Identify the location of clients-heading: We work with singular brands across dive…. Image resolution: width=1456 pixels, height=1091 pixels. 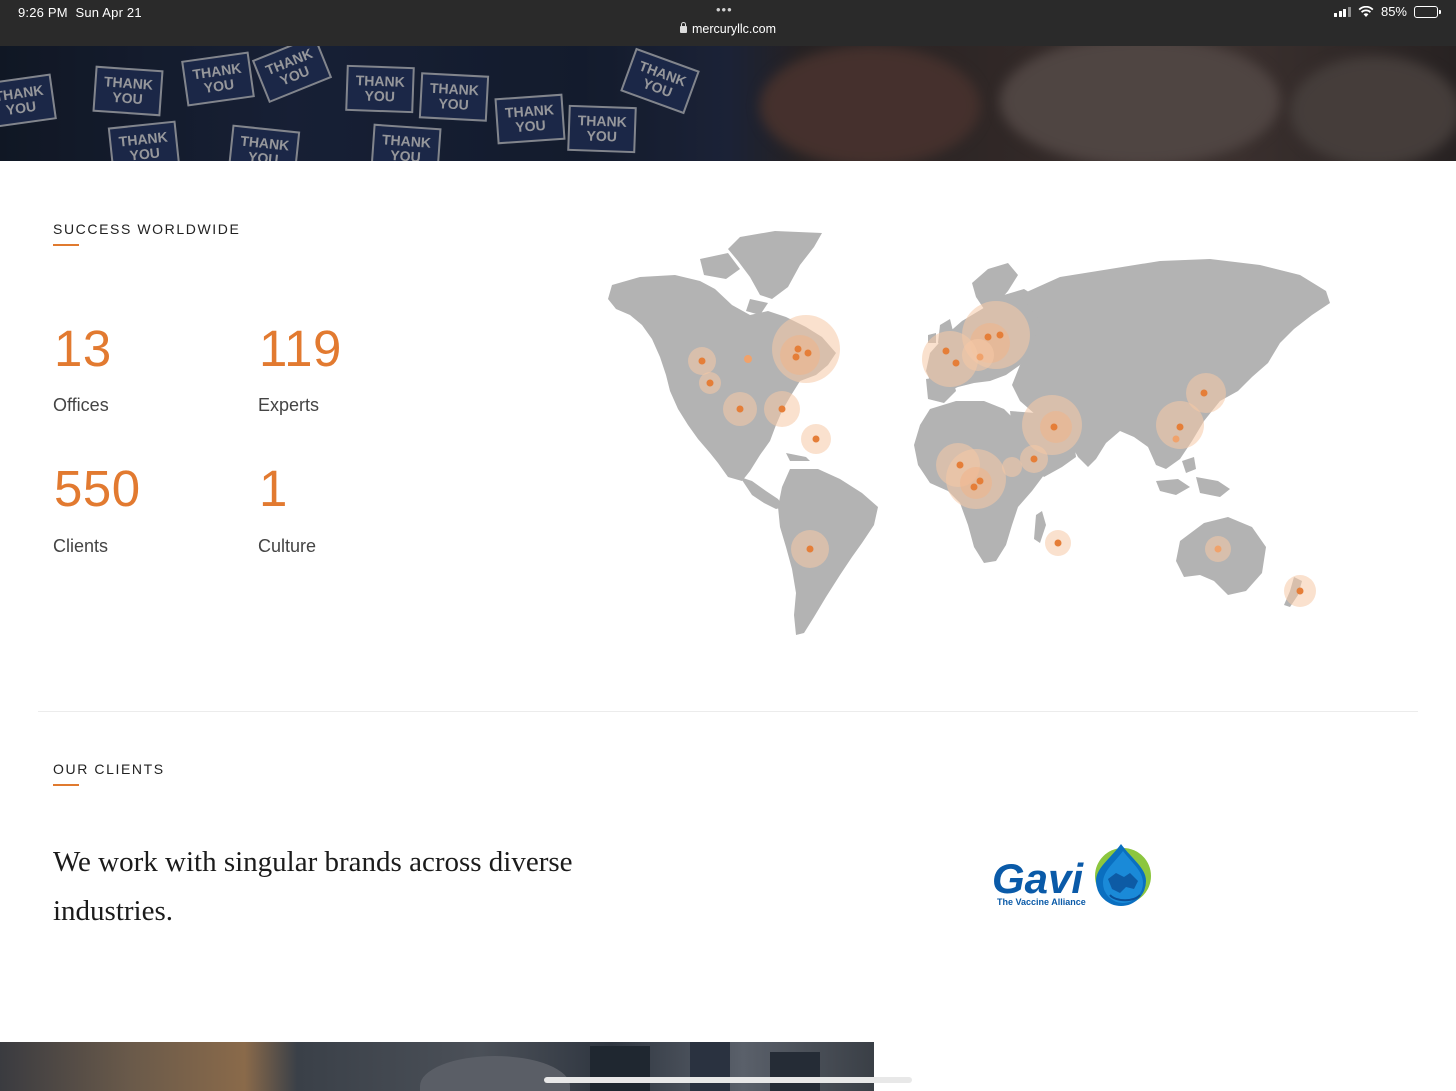
(313, 886).